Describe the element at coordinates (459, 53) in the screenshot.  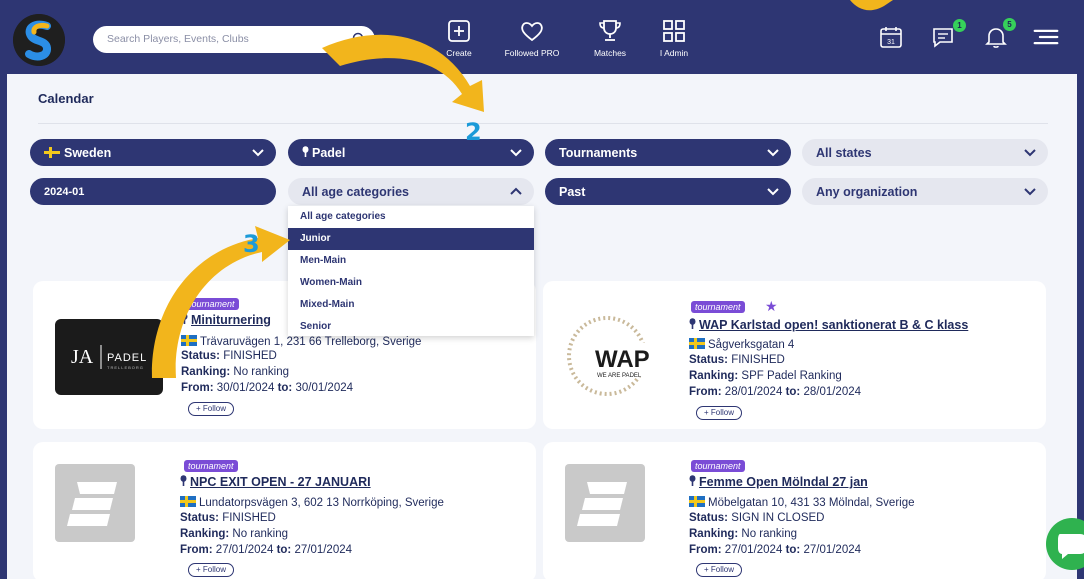
I see `nav-create-label: Create` at that location.